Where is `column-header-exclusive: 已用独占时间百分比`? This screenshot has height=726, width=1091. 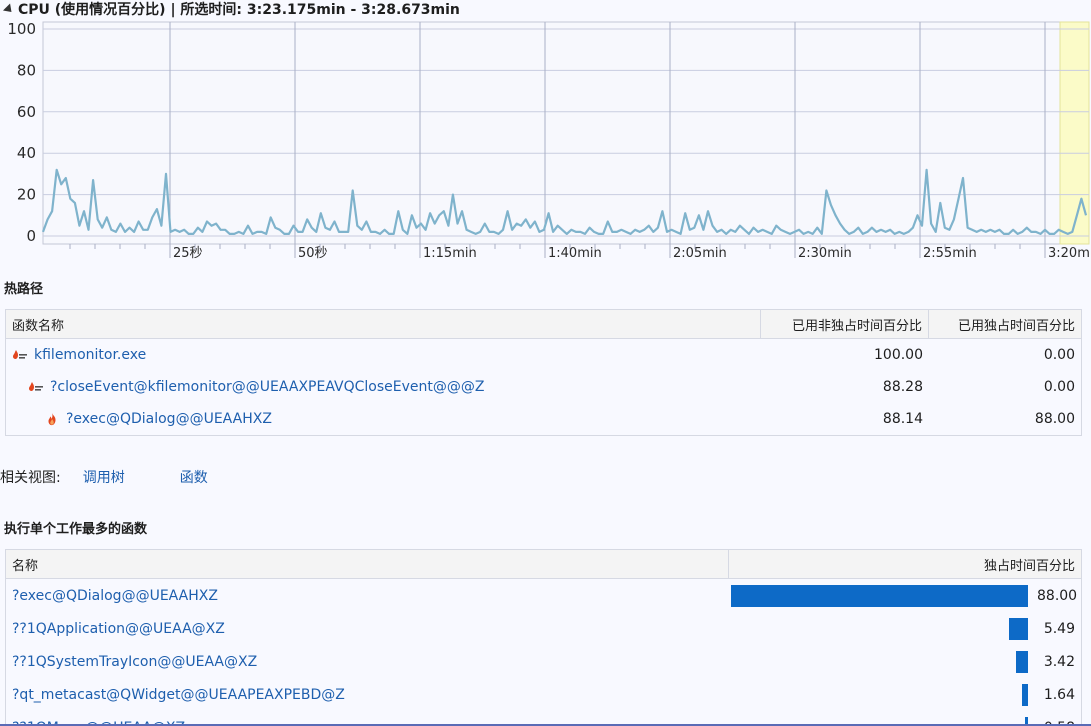 column-header-exclusive: 已用独占时间百分比 is located at coordinates (1005, 324).